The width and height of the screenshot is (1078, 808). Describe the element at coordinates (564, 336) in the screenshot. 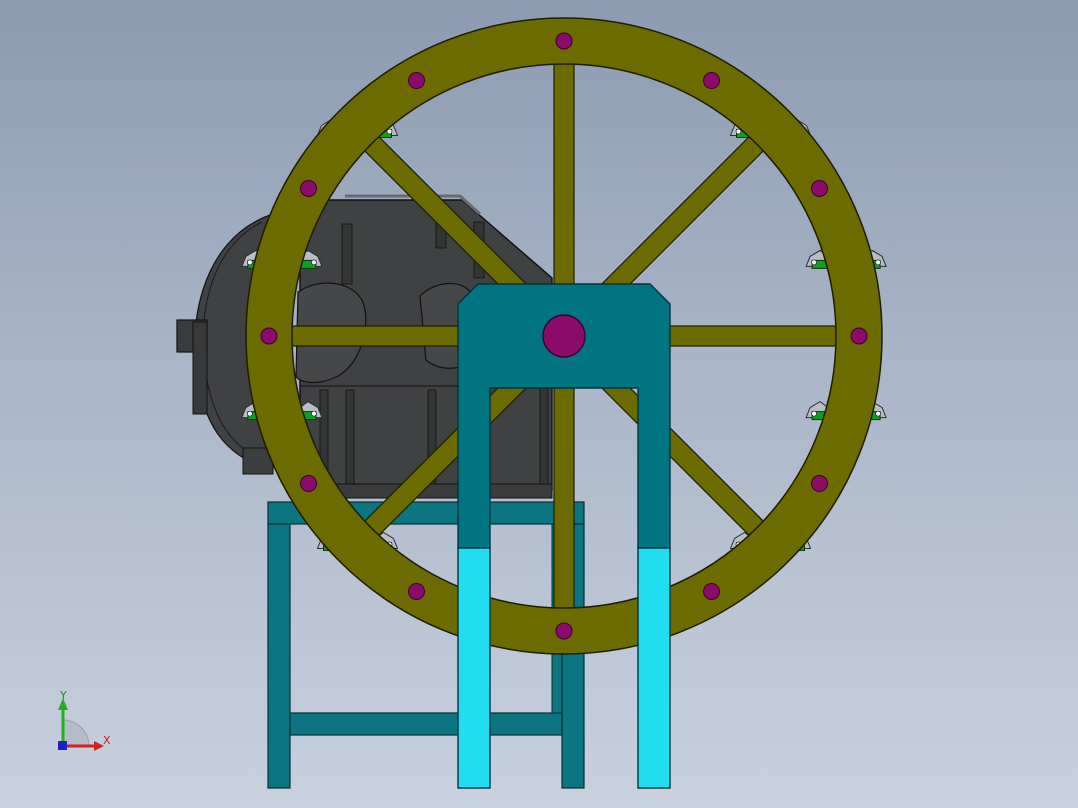

I see `hub-bearing` at that location.